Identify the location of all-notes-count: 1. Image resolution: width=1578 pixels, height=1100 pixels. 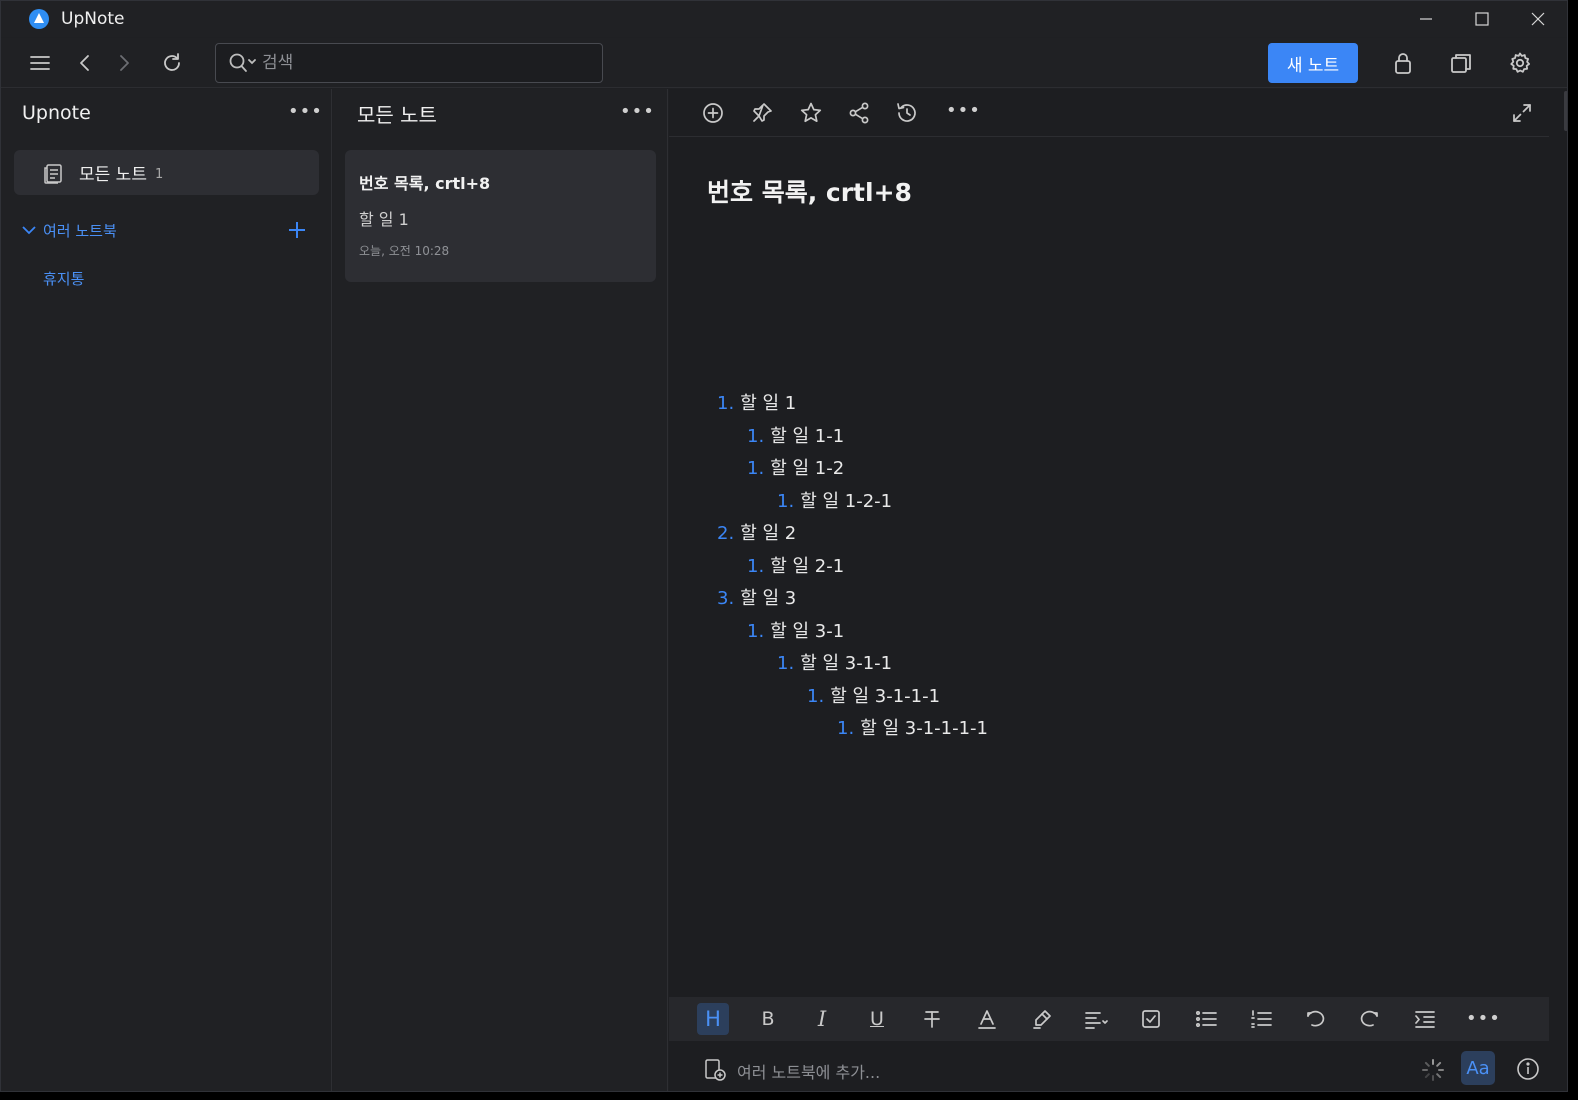
(159, 174).